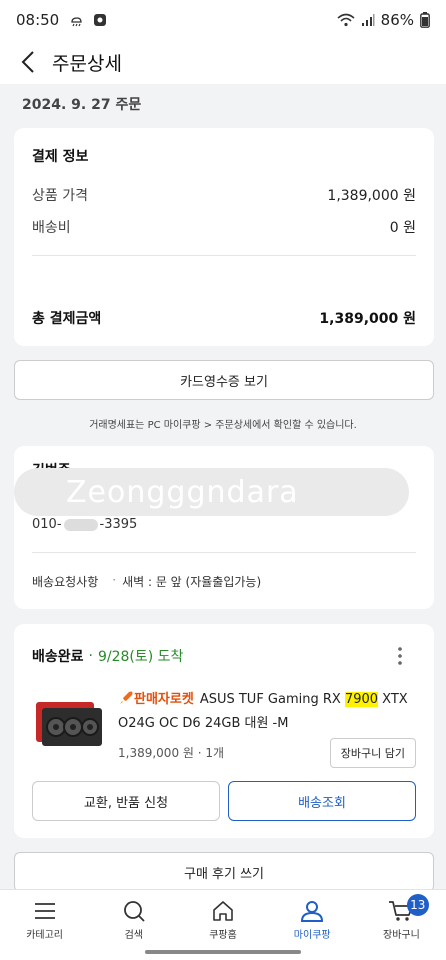  What do you see at coordinates (192, 582) in the screenshot?
I see `delivery-request-value: 새벽 : 문 앞 (자율출입가능)` at bounding box center [192, 582].